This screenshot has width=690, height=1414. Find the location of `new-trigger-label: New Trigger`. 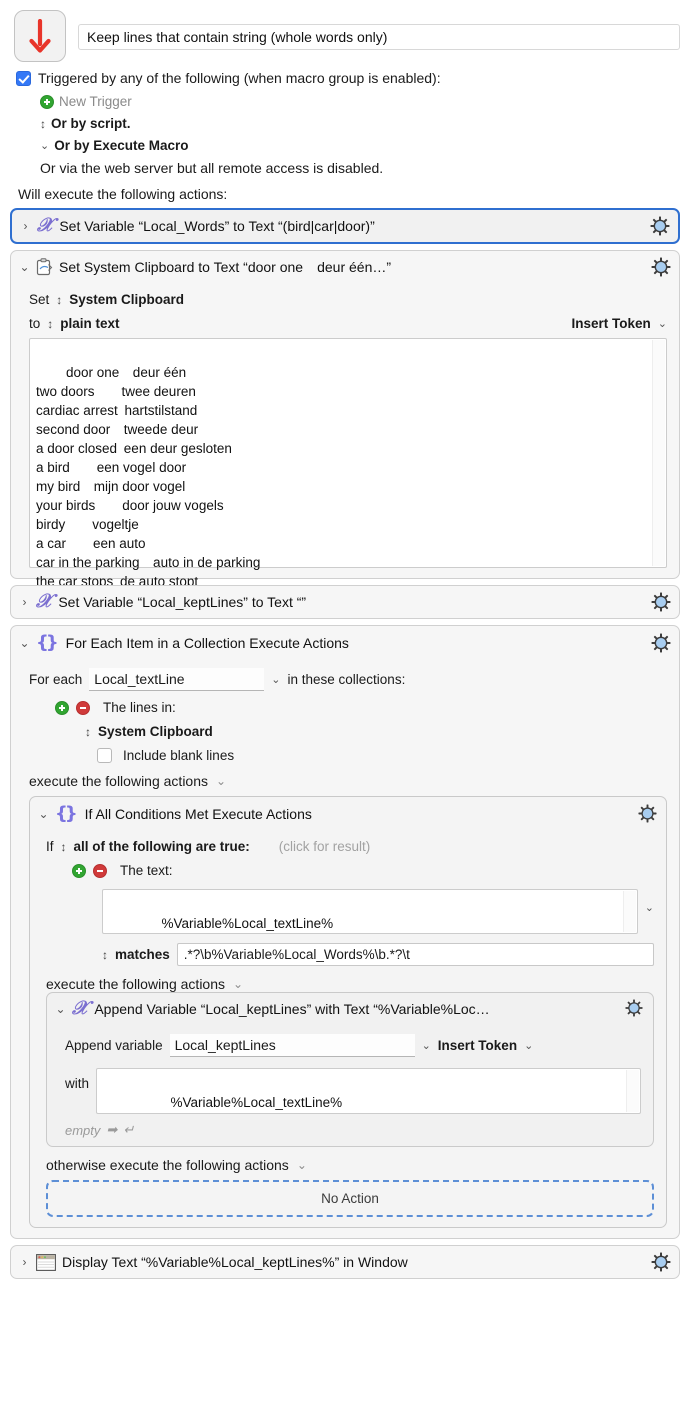

new-trigger-label: New Trigger is located at coordinates (95, 101).